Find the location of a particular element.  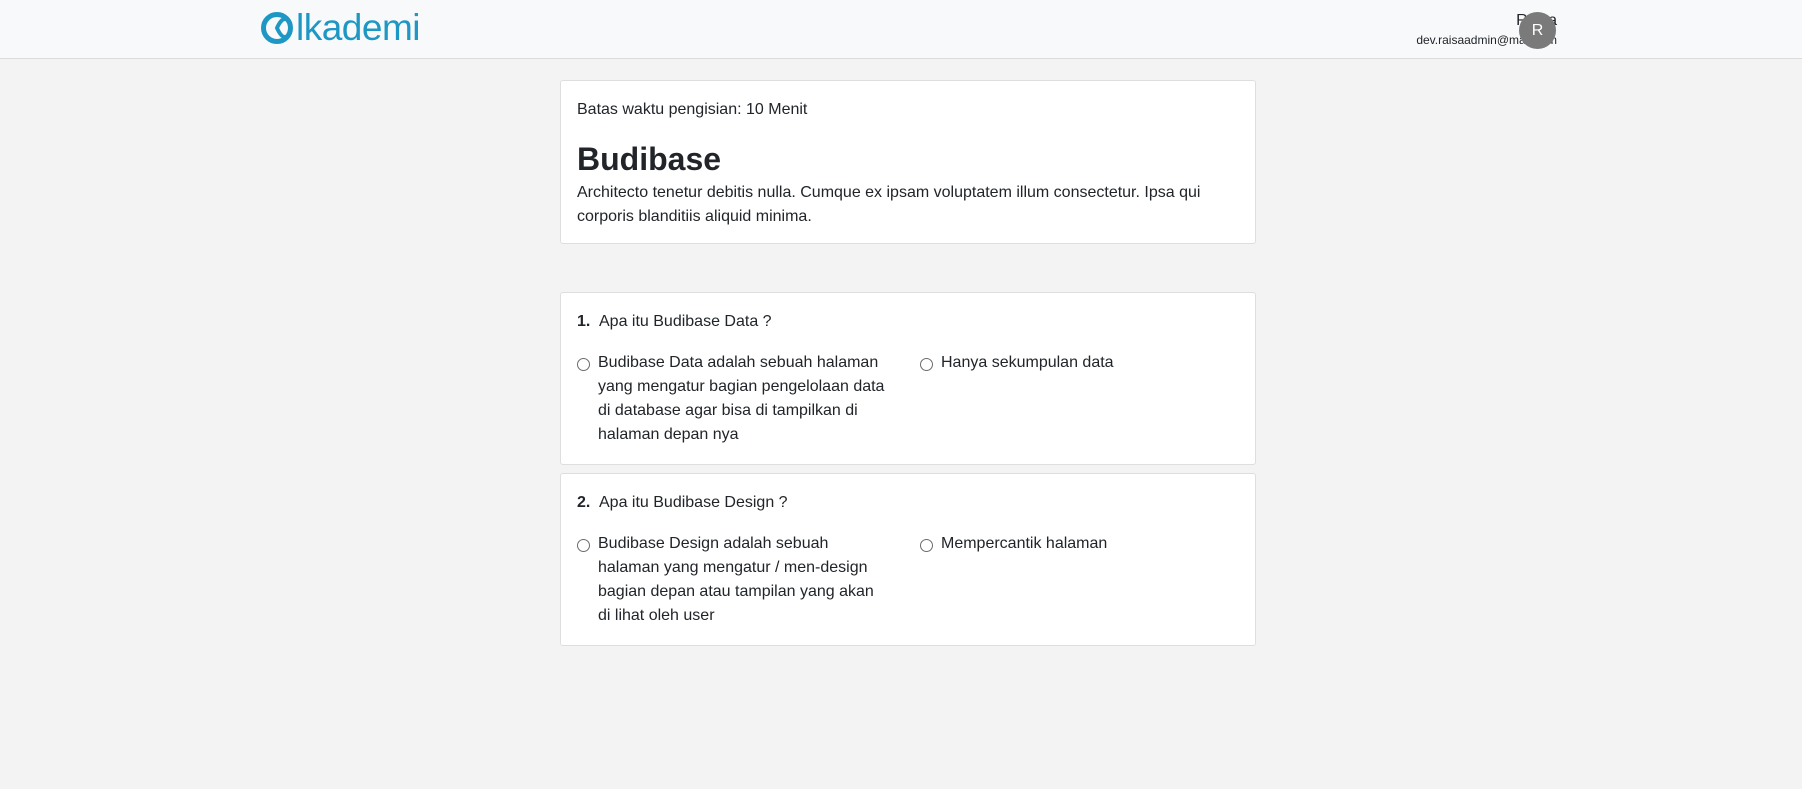

avatar-initial: R is located at coordinates (1537, 30).